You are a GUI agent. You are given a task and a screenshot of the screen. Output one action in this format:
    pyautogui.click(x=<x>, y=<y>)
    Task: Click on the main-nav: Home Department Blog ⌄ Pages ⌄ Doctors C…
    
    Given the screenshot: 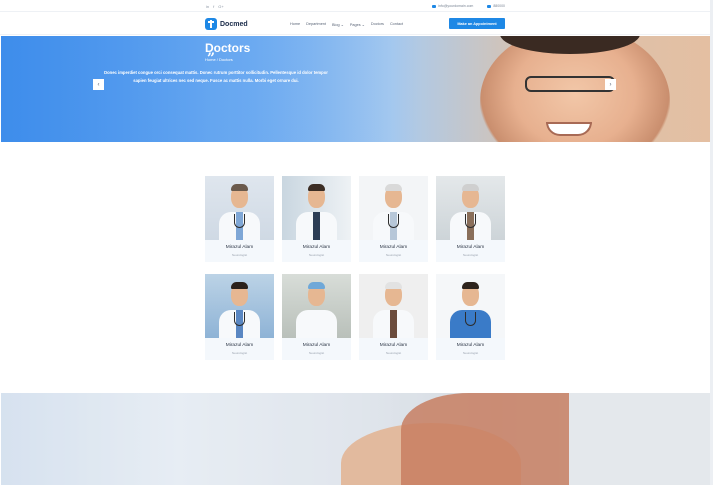 What is the action you would take?
    pyautogui.click(x=346, y=24)
    